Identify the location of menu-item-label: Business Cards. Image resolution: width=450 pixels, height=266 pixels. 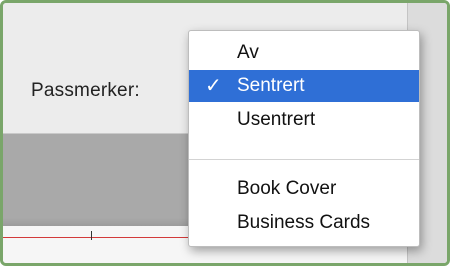
(304, 222).